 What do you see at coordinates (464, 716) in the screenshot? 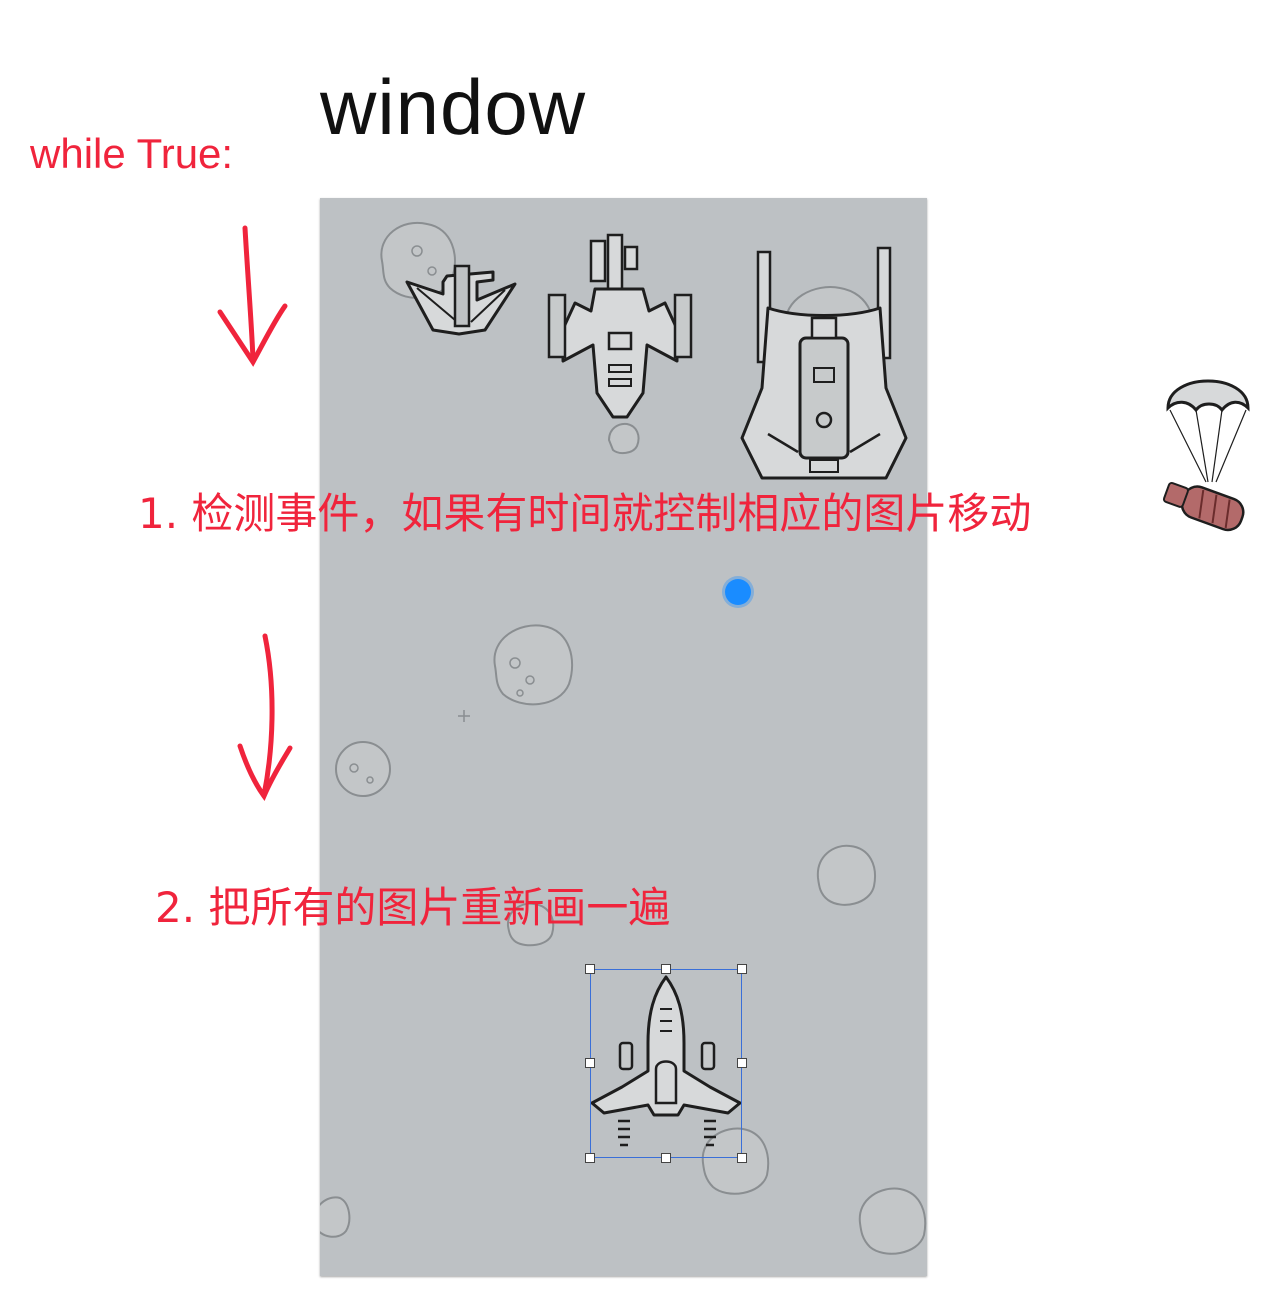
I see `star-icon` at bounding box center [464, 716].